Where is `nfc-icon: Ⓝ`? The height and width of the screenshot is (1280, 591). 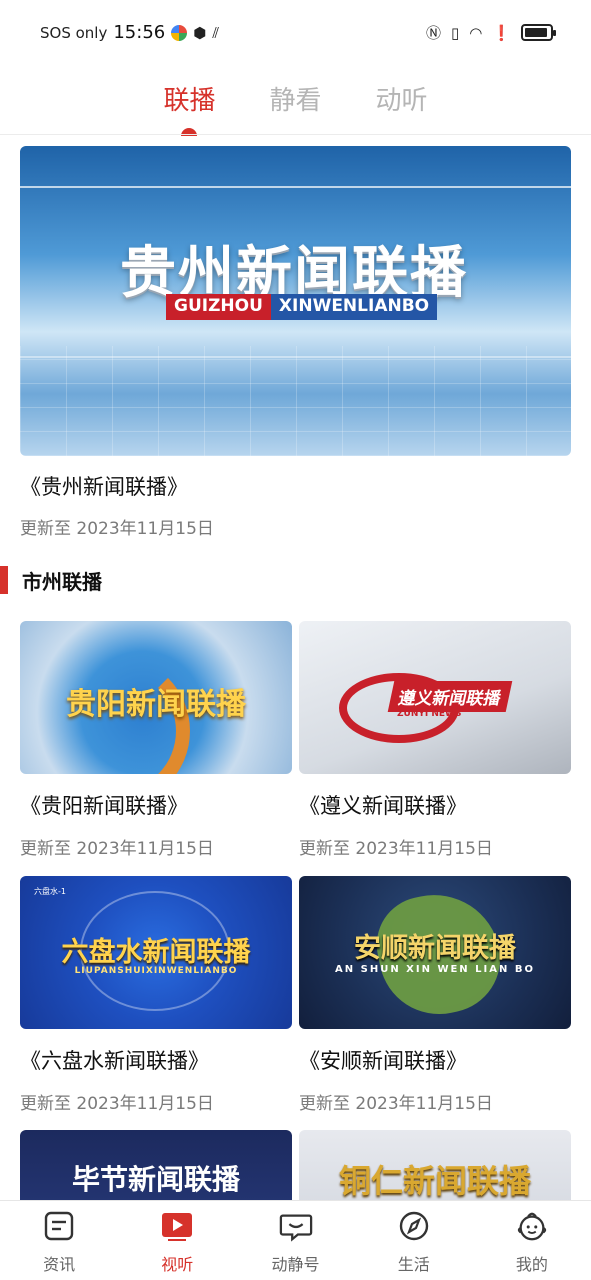 nfc-icon: Ⓝ is located at coordinates (433, 33).